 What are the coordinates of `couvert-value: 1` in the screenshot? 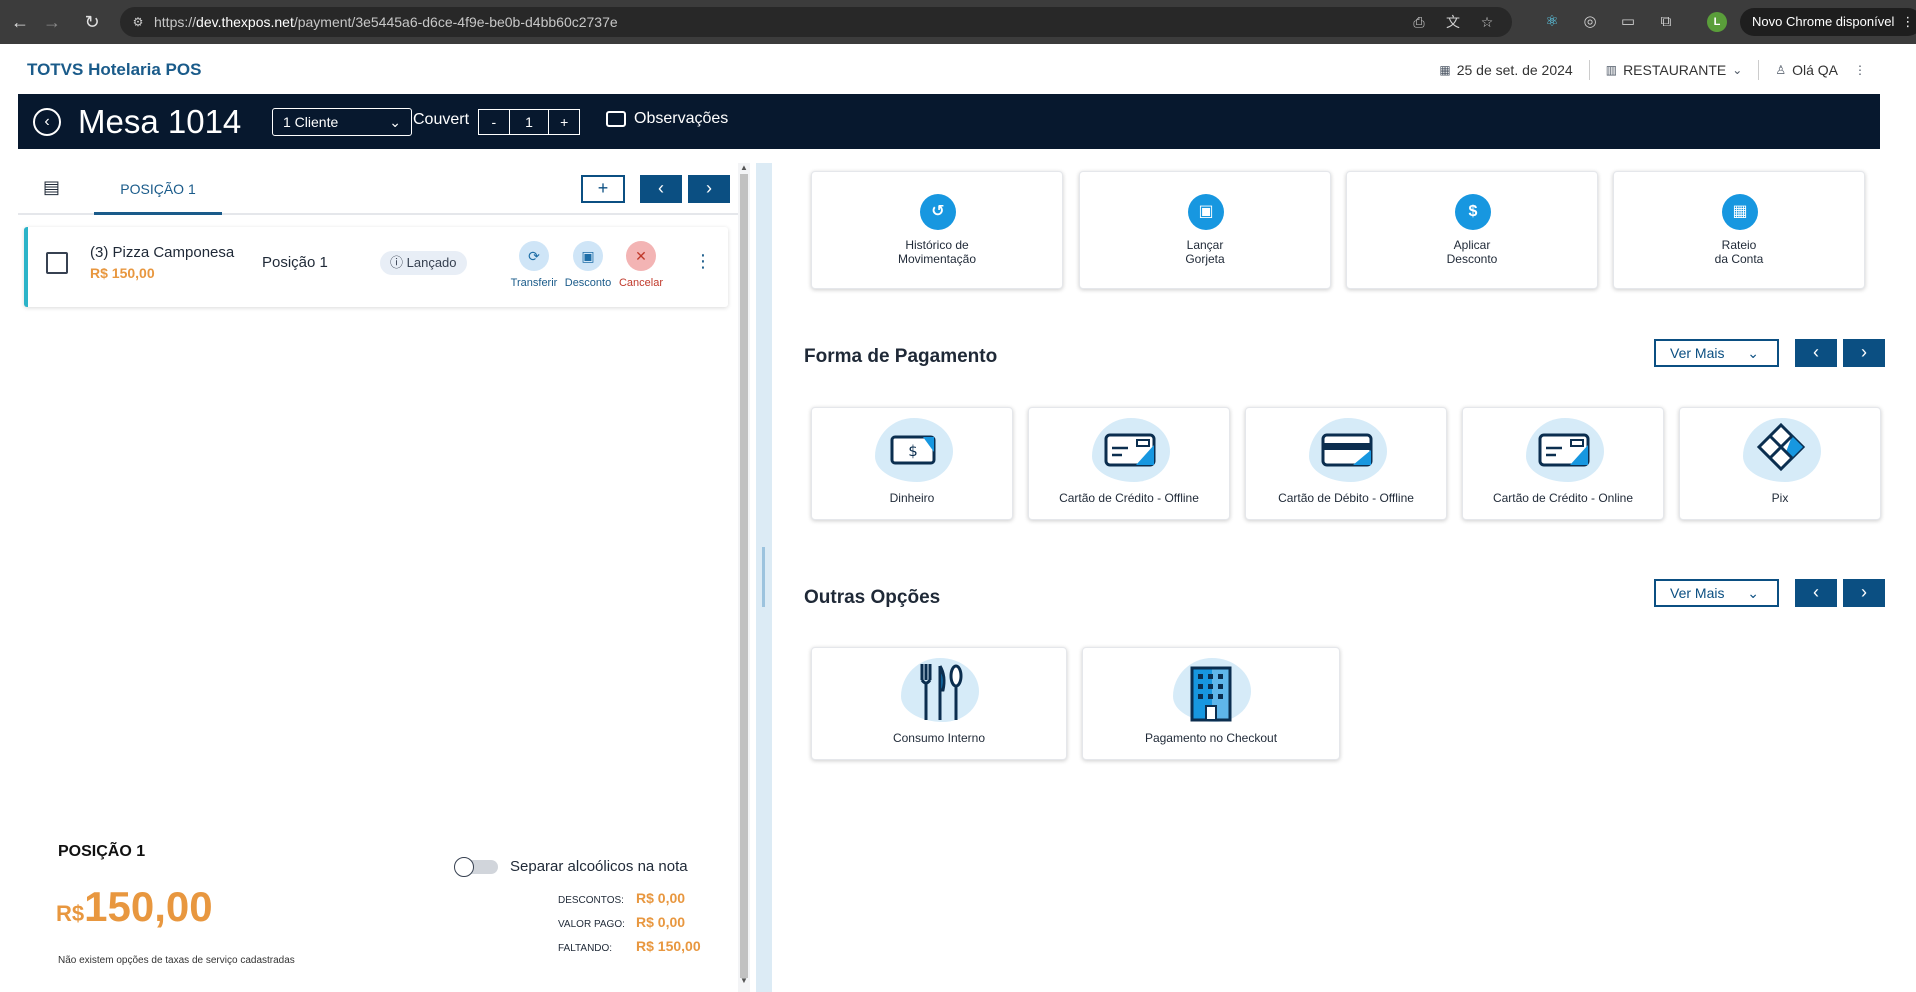 It's located at (529, 122).